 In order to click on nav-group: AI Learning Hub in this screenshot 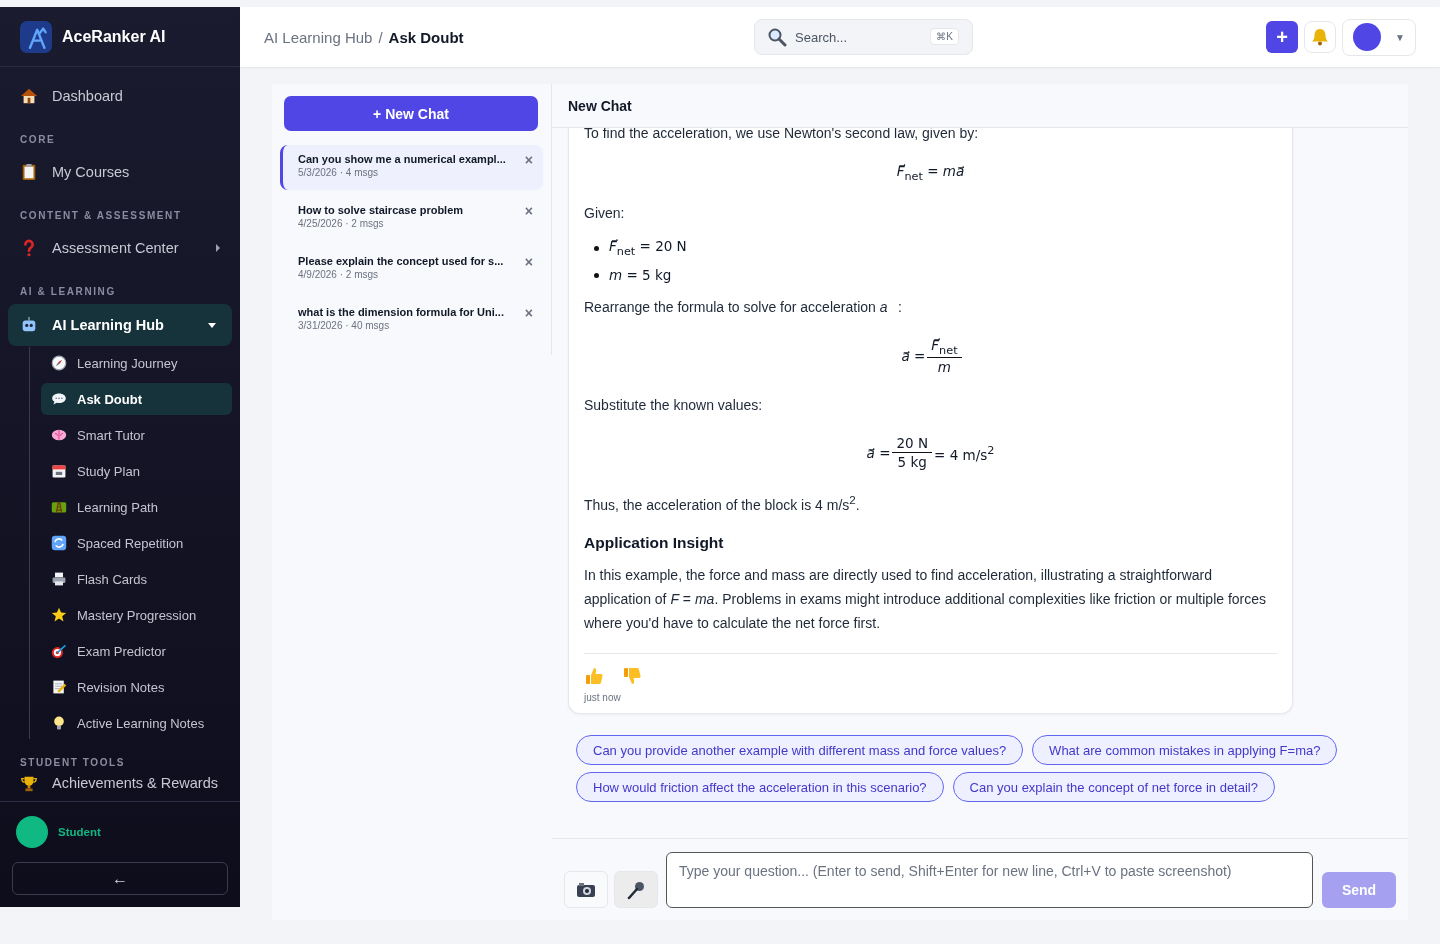, I will do `click(120, 325)`.